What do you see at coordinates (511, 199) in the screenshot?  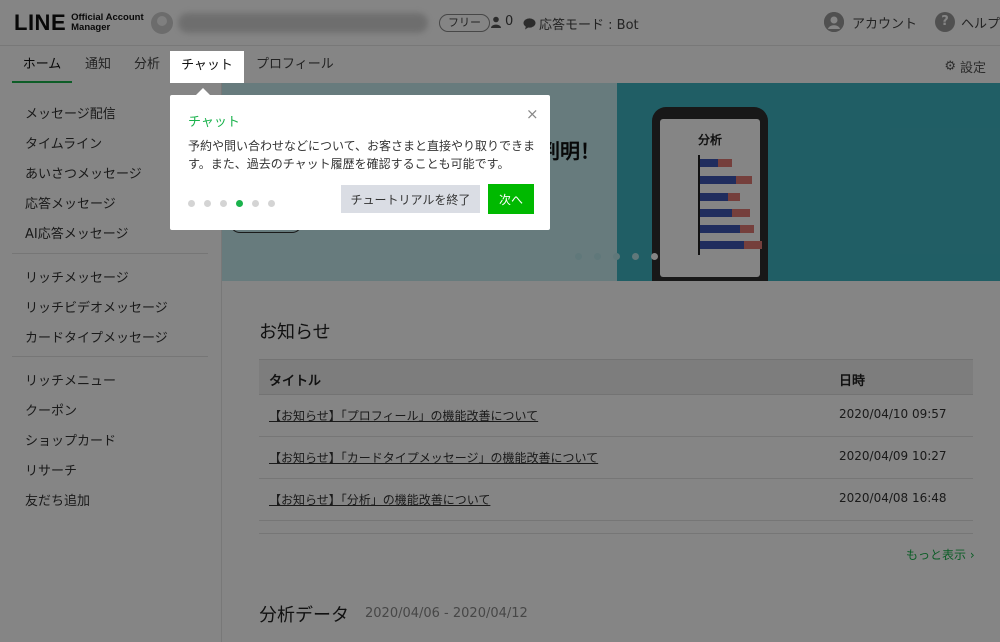 I see `next-button: 次へ` at bounding box center [511, 199].